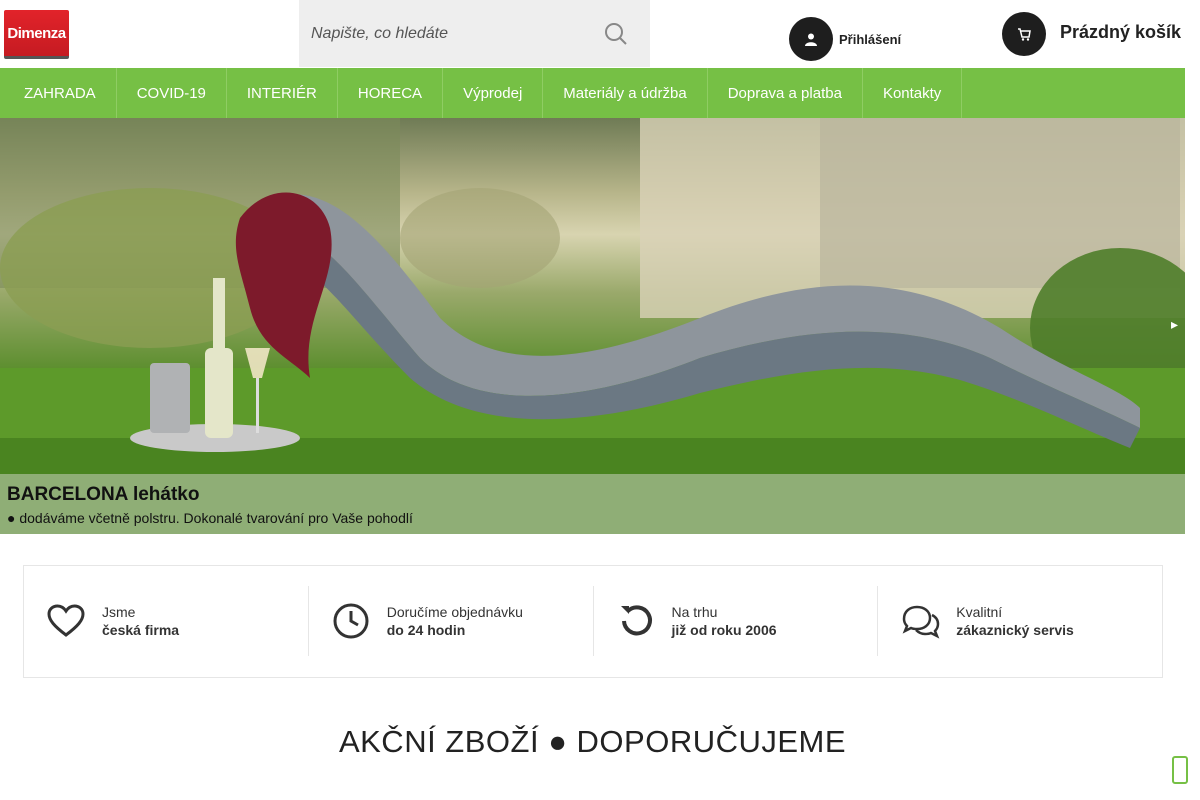  I want to click on feature-line2: do 24 hodin, so click(426, 630).